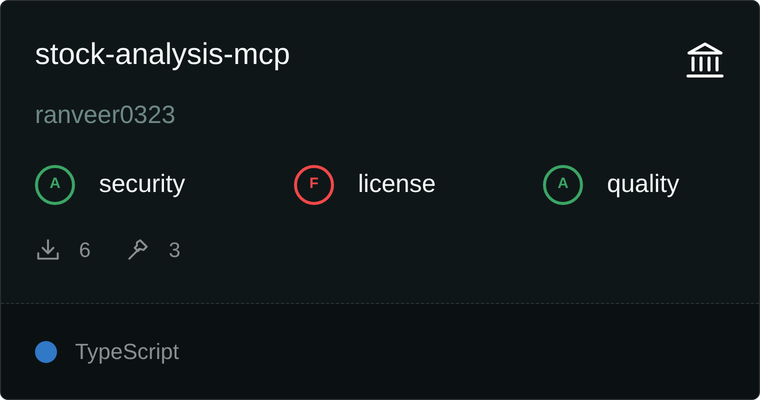 This screenshot has height=400, width=760. I want to click on grade-label: quality, so click(643, 184).